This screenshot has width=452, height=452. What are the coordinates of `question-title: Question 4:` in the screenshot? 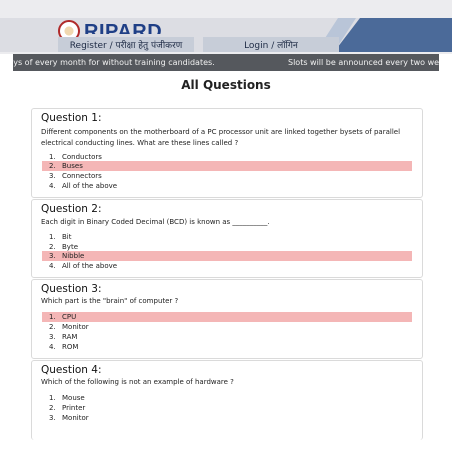 It's located at (71, 370).